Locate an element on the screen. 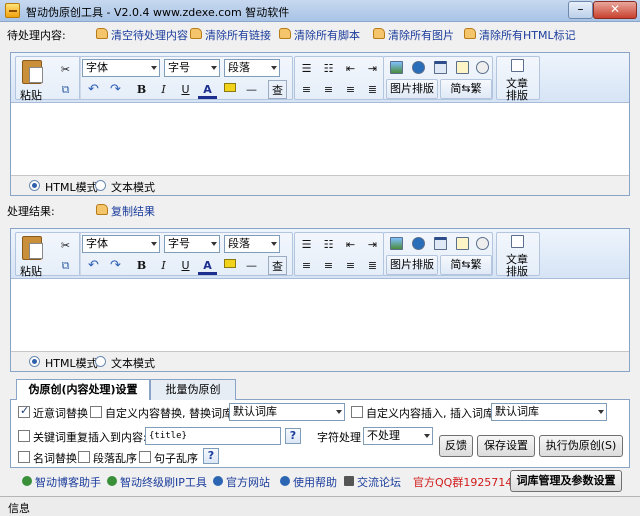 The height and width of the screenshot is (516, 640). clear-source-link: 清空待处理内容 is located at coordinates (142, 35).